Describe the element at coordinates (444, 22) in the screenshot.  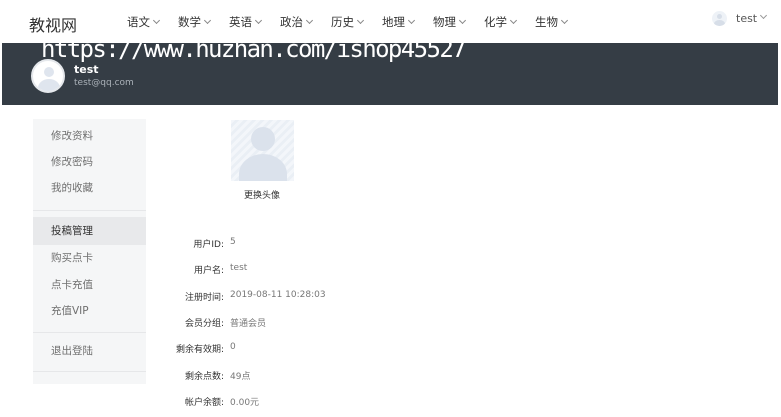
I see `nav-item-label: 物理` at that location.